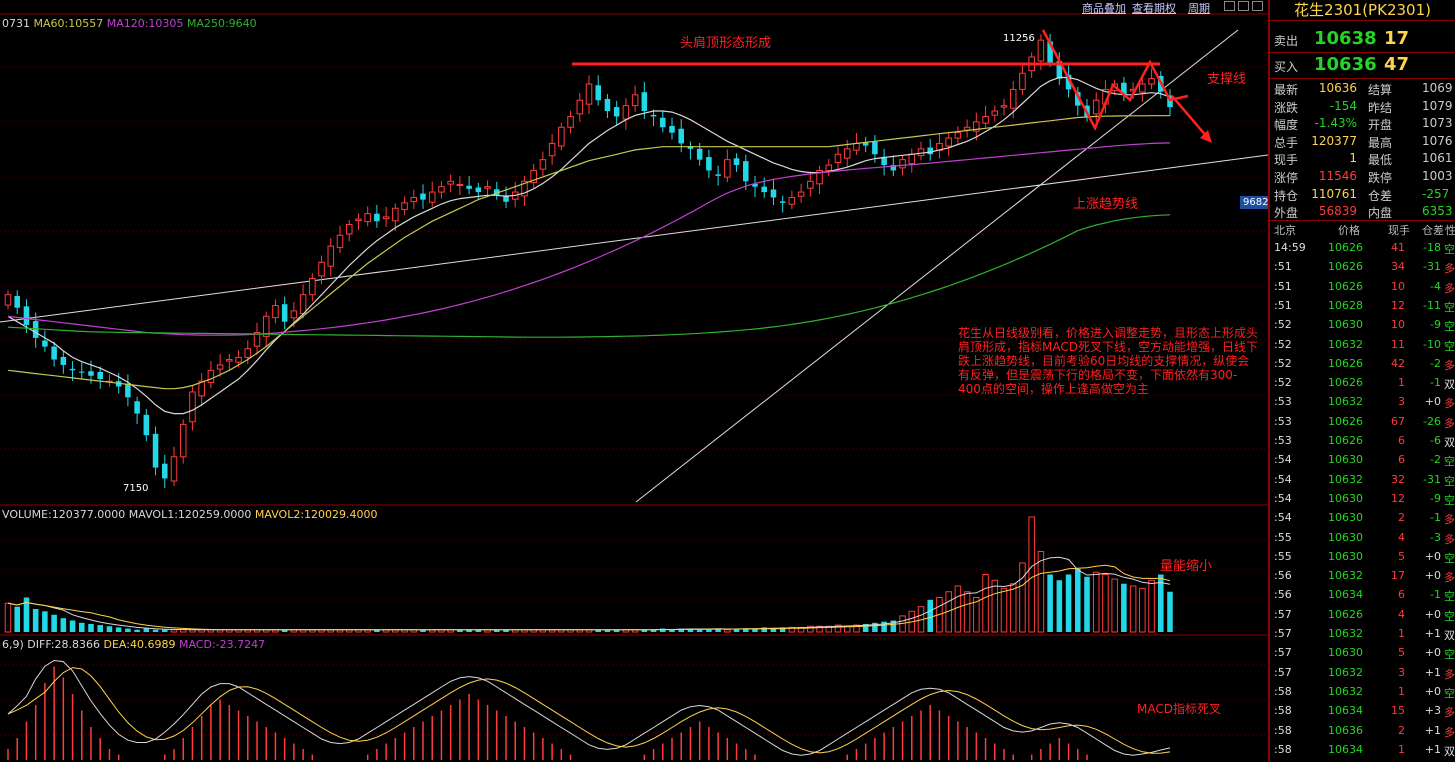 The image size is (1455, 762). I want to click on tick-row: :55 10630 4 -3 多, so click(1363, 537).